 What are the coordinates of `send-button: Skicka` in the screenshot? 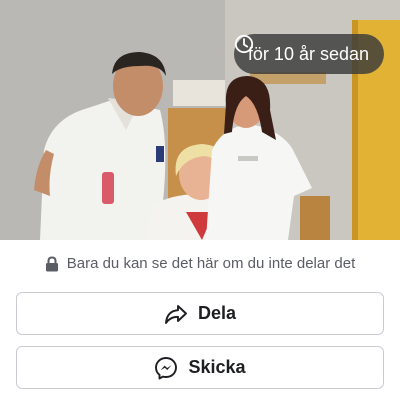 It's located at (200, 367).